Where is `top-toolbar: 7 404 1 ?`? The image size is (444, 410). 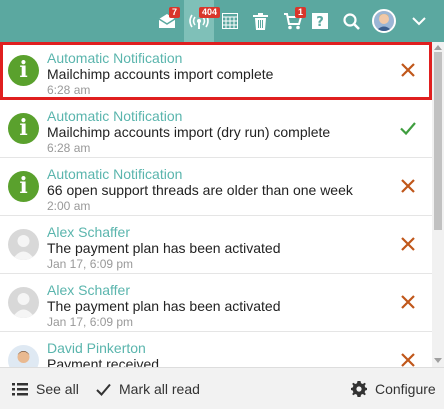 top-toolbar: 7 404 1 ? is located at coordinates (222, 21).